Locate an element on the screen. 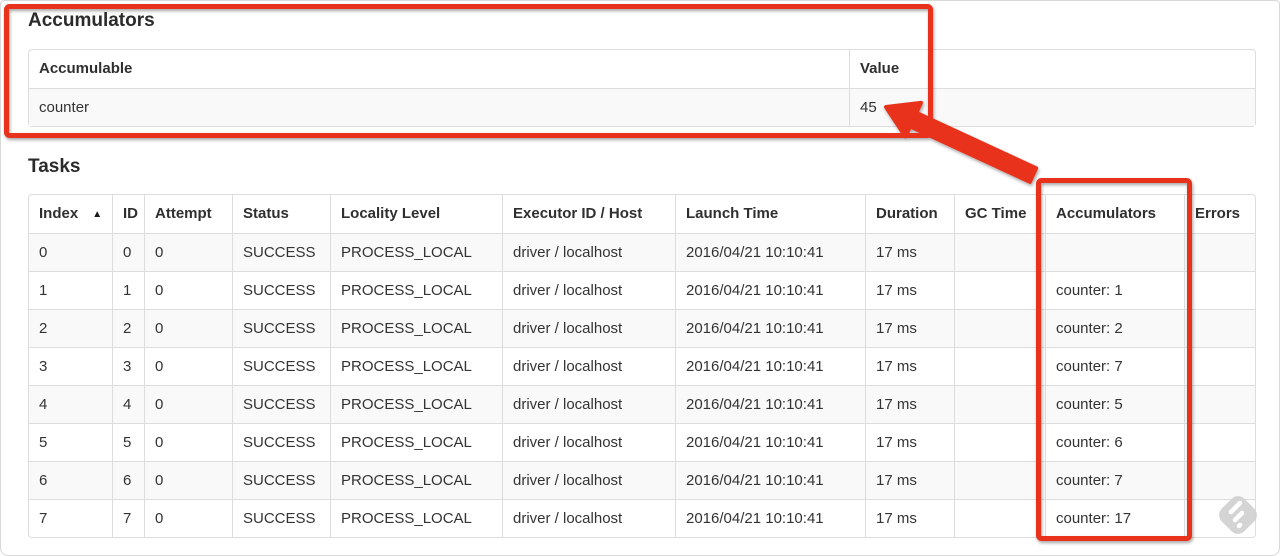 This screenshot has height=556, width=1280. column-header-accumulators: Accumulators is located at coordinates (1114, 214).